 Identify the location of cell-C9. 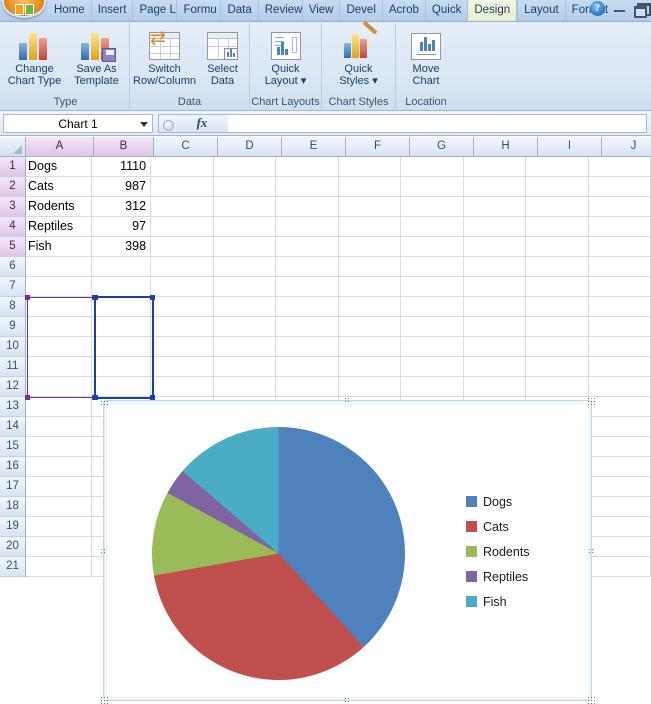
(182, 327).